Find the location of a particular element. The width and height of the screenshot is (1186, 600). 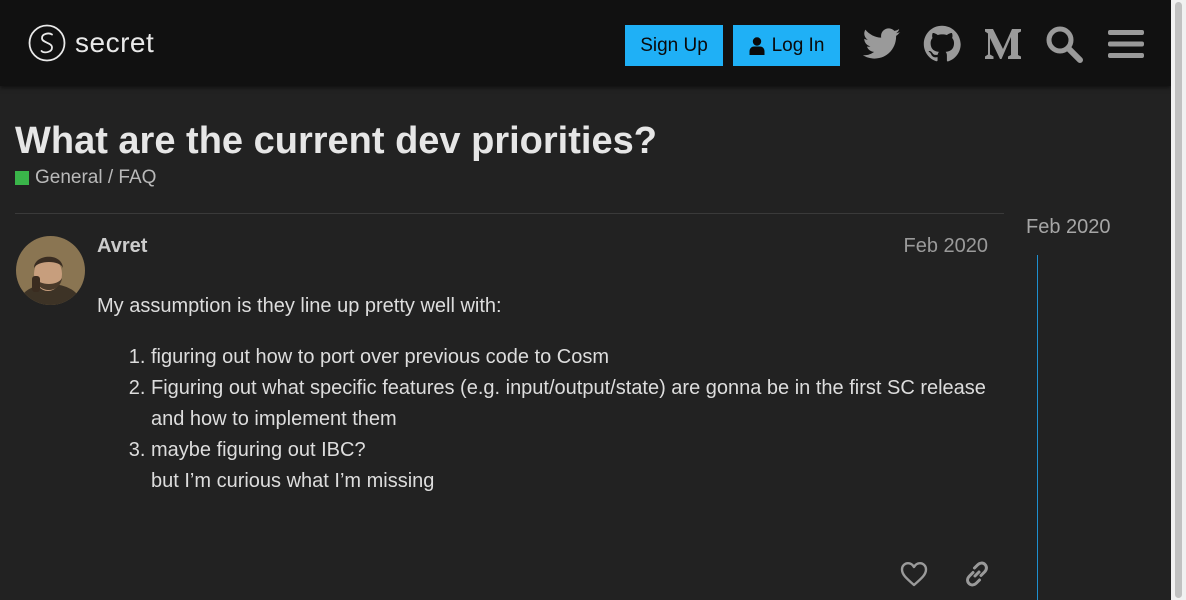

scrollbar is located at coordinates (1178, 300).